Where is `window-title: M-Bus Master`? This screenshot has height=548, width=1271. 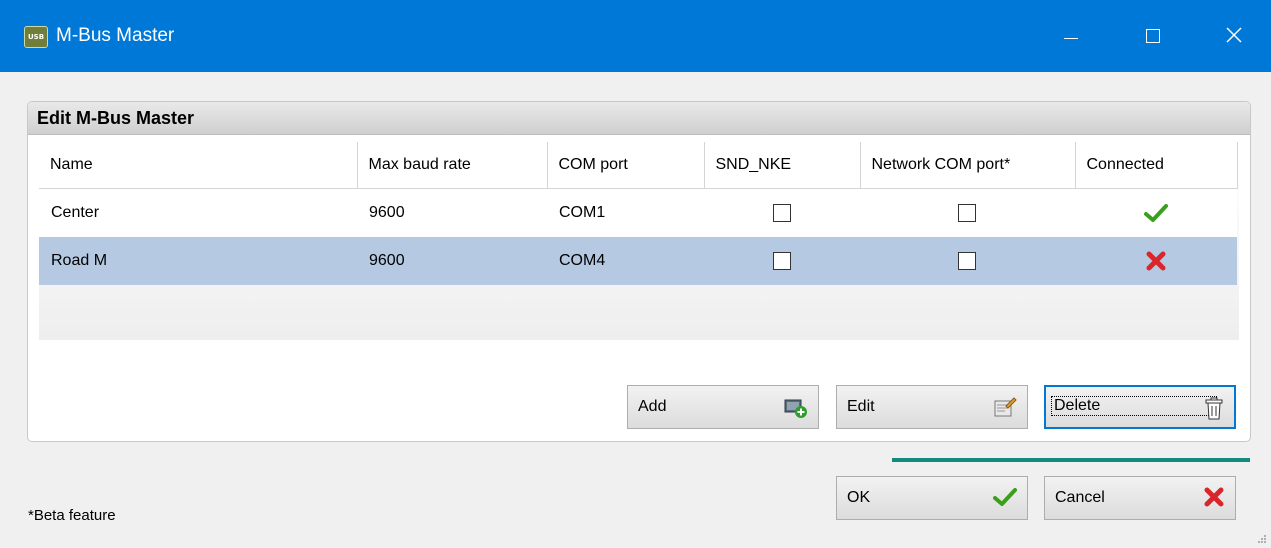 window-title: M-Bus Master is located at coordinates (115, 35).